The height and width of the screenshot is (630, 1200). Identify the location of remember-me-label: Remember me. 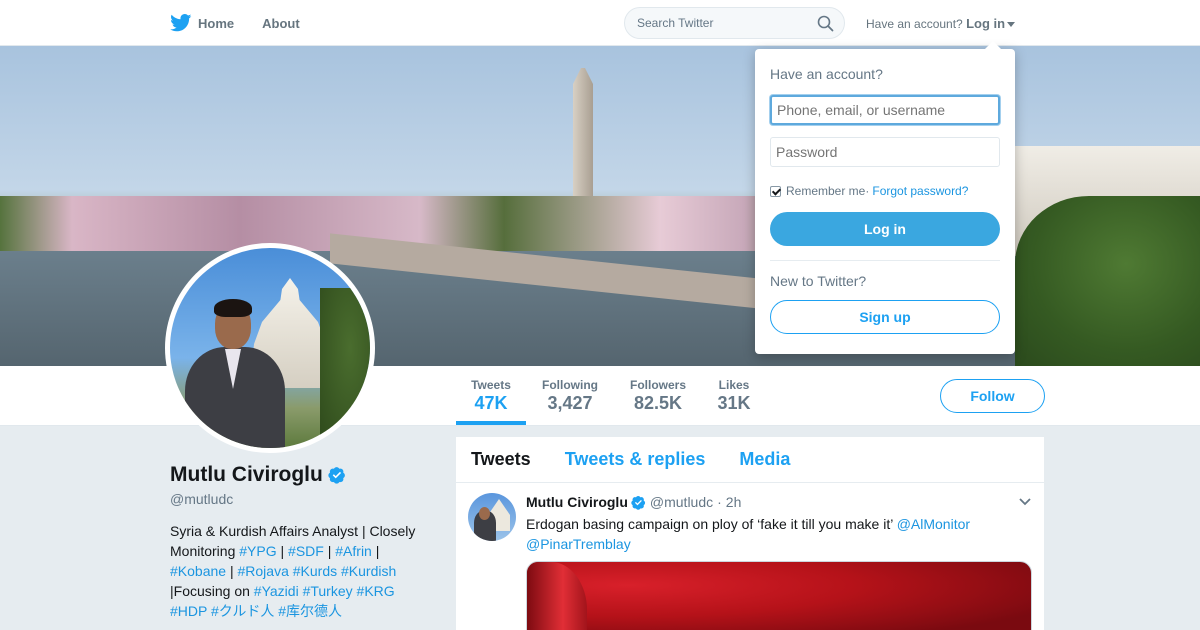
(825, 191).